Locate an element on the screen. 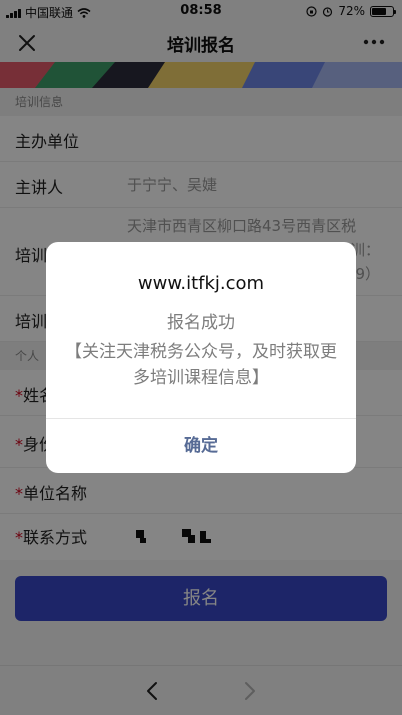 This screenshot has height=715, width=402. dialog-message-status: 报名成功 is located at coordinates (201, 323).